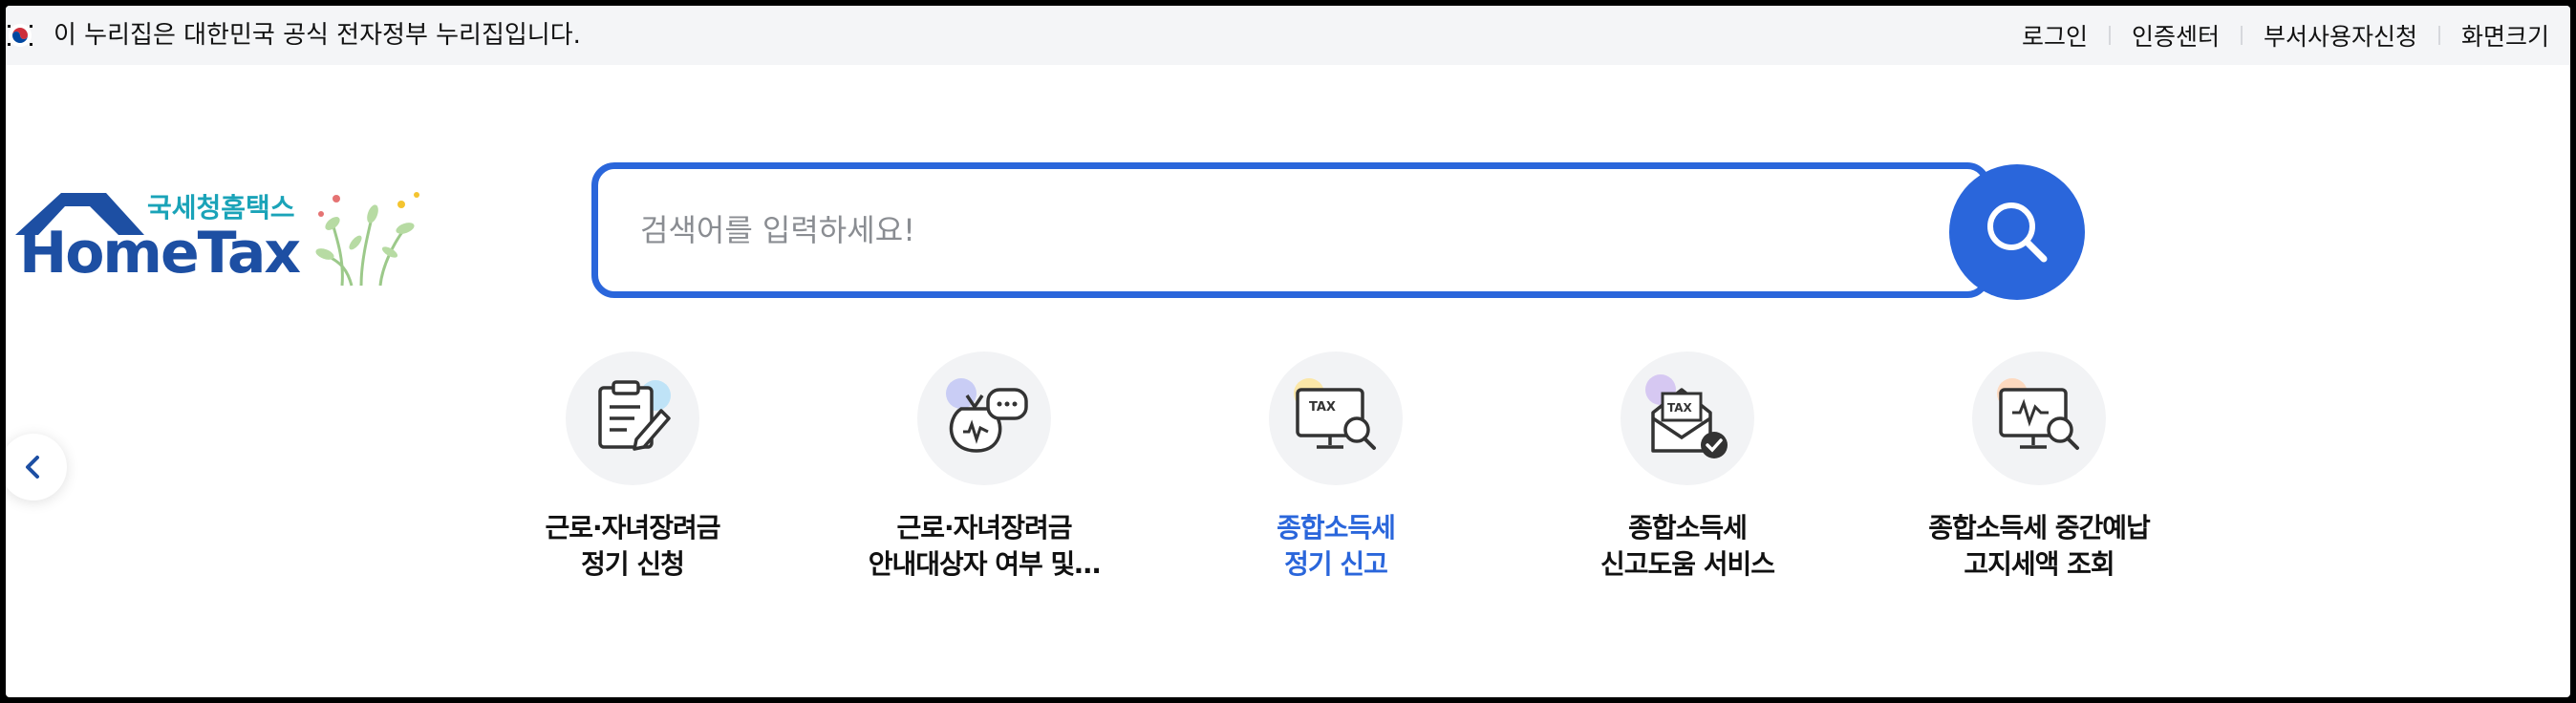 This screenshot has height=703, width=2576. I want to click on tax-envelope-check-icon: TAX, so click(1687, 418).